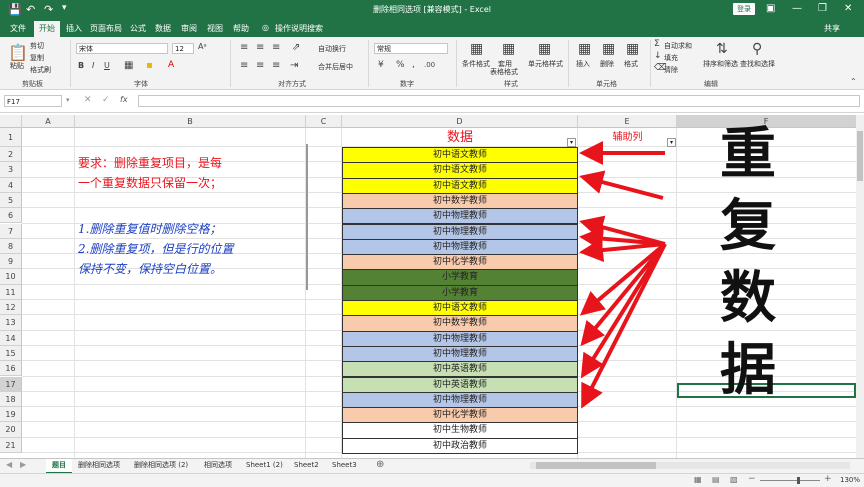 The width and height of the screenshot is (864, 487). What do you see at coordinates (107, 65) in the screenshot?
I see `underline-icon: U` at bounding box center [107, 65].